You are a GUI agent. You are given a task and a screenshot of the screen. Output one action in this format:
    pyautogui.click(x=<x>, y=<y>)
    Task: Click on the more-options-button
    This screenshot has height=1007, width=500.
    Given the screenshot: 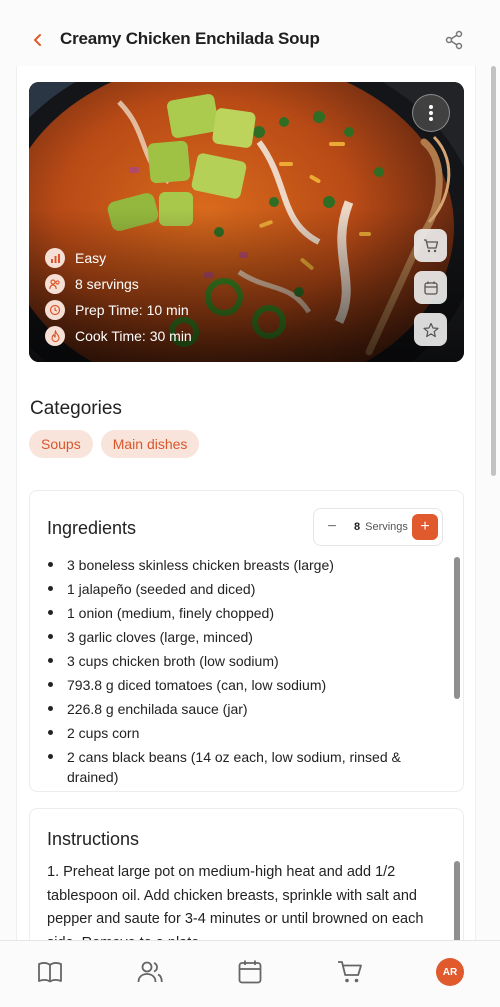 What is the action you would take?
    pyautogui.click(x=431, y=113)
    